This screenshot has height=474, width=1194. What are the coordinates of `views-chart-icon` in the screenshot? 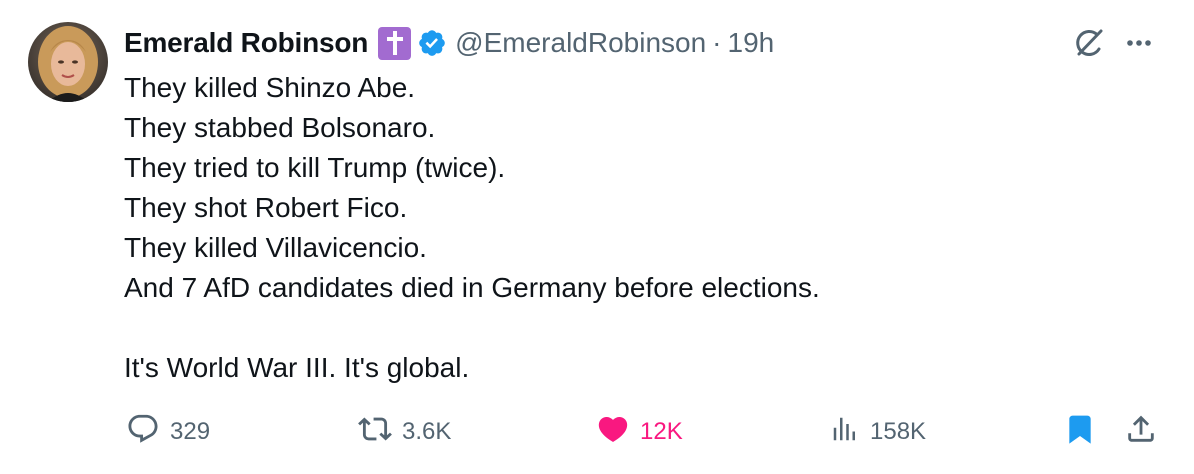 It's located at (845, 432).